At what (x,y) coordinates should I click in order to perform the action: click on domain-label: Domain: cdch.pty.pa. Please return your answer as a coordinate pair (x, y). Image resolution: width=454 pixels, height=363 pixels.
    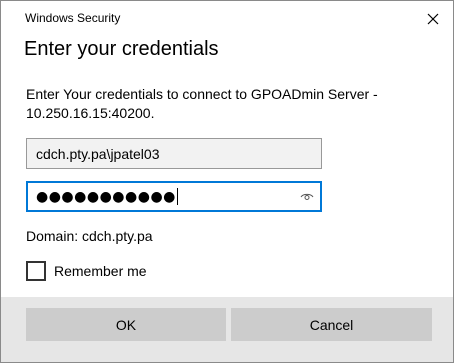
    Looking at the image, I should click on (89, 236).